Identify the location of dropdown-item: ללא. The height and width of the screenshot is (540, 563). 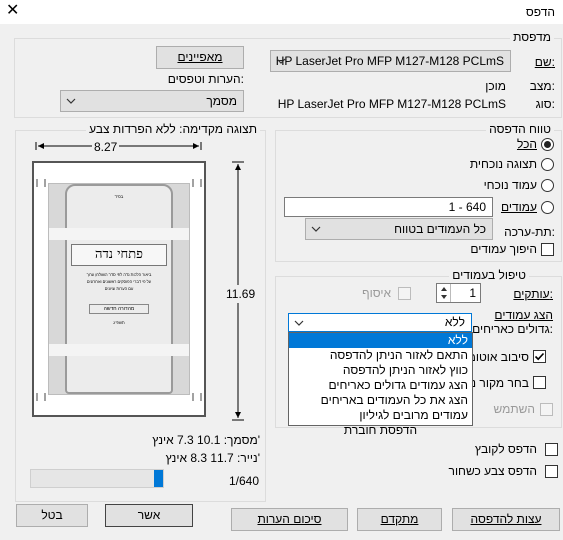
(380, 340).